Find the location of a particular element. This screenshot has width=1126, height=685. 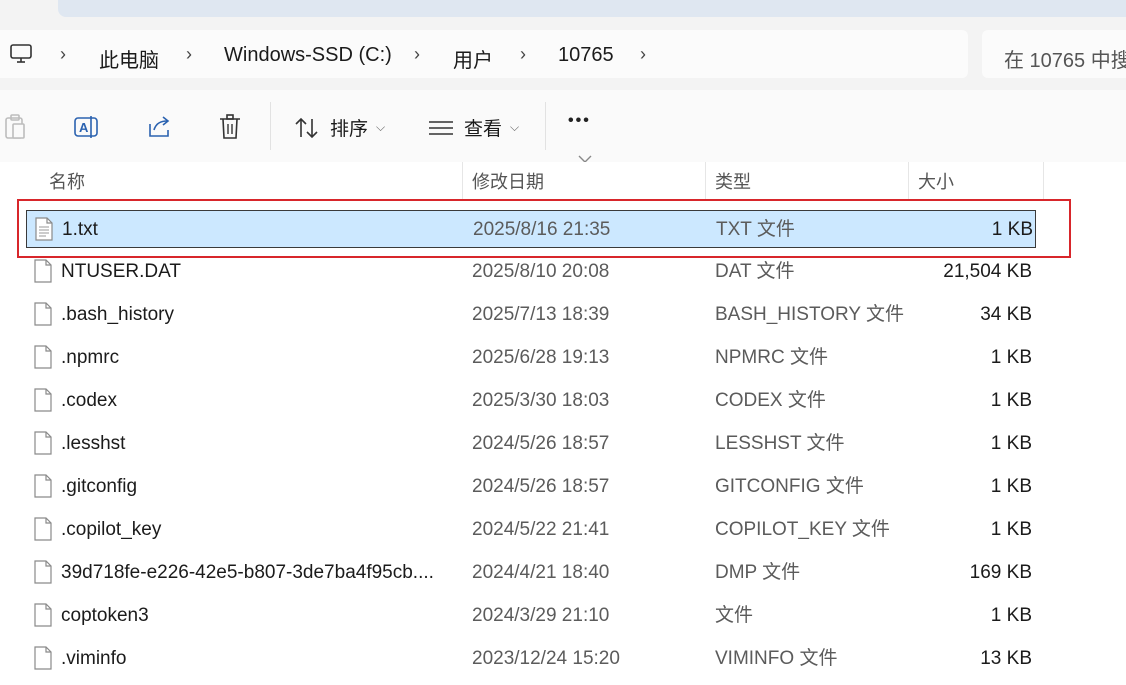

file-type: CODEX 文件 is located at coordinates (770, 400).